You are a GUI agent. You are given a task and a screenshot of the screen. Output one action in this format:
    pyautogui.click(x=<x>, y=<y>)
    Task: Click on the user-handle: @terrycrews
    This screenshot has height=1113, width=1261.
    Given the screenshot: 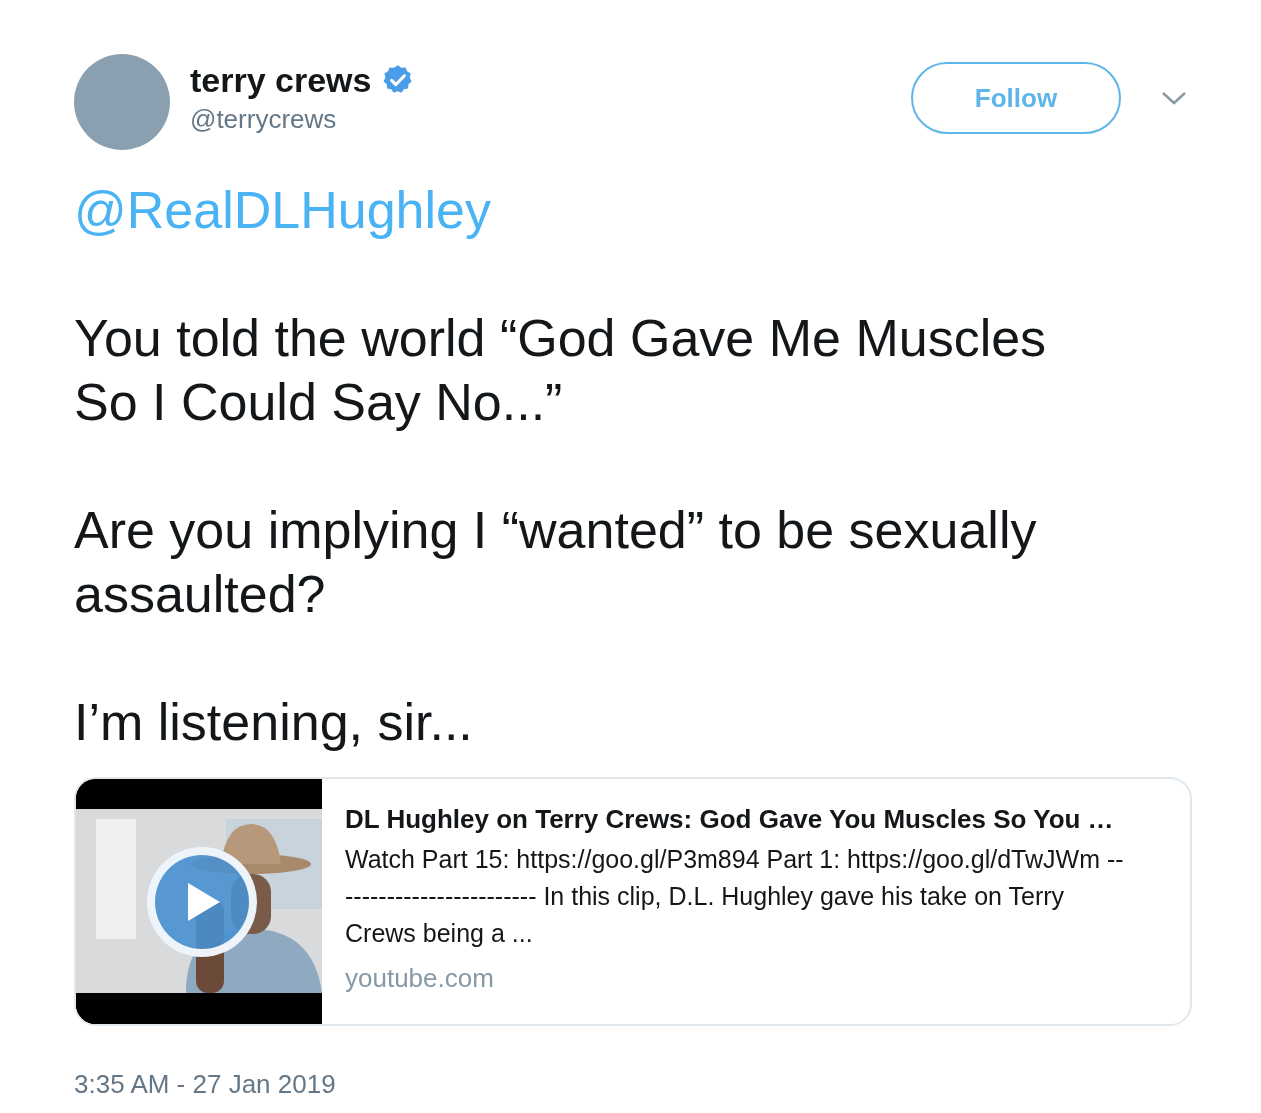 What is the action you would take?
    pyautogui.click(x=303, y=119)
    